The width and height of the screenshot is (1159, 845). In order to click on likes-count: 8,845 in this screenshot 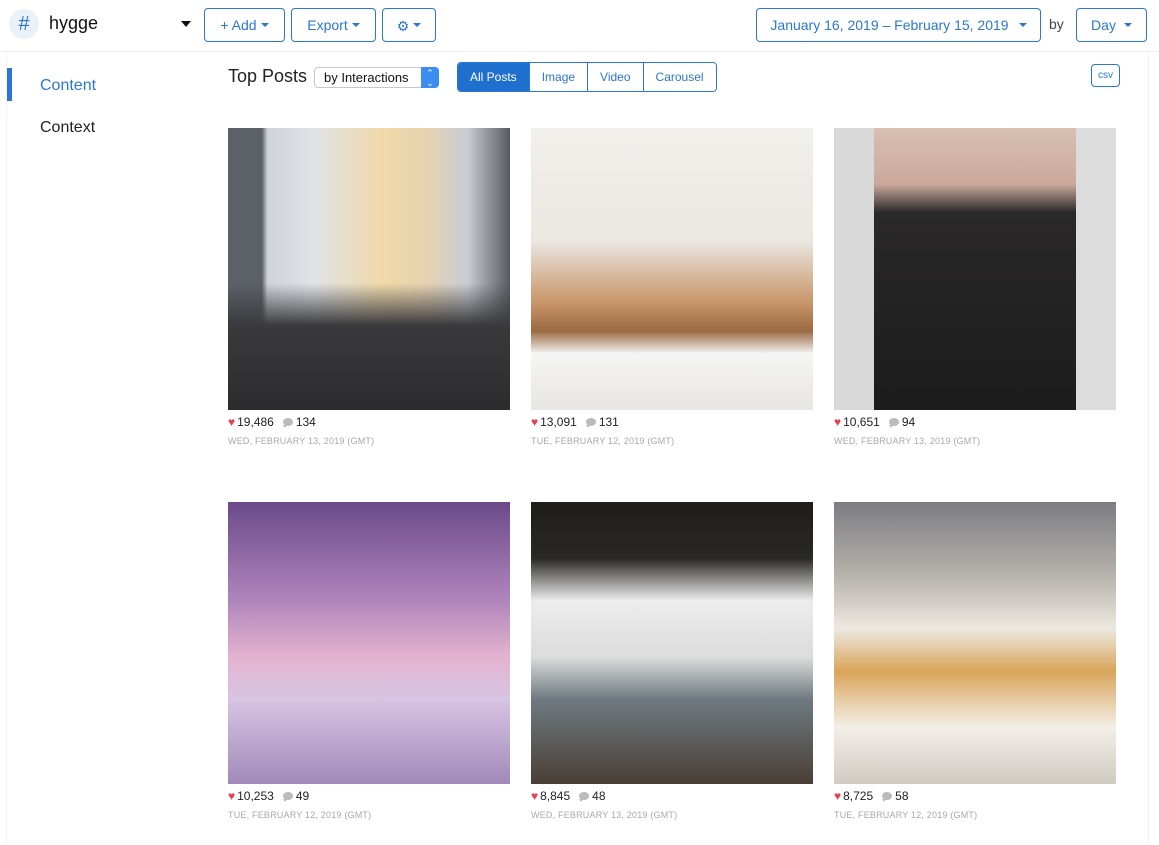, I will do `click(555, 796)`.